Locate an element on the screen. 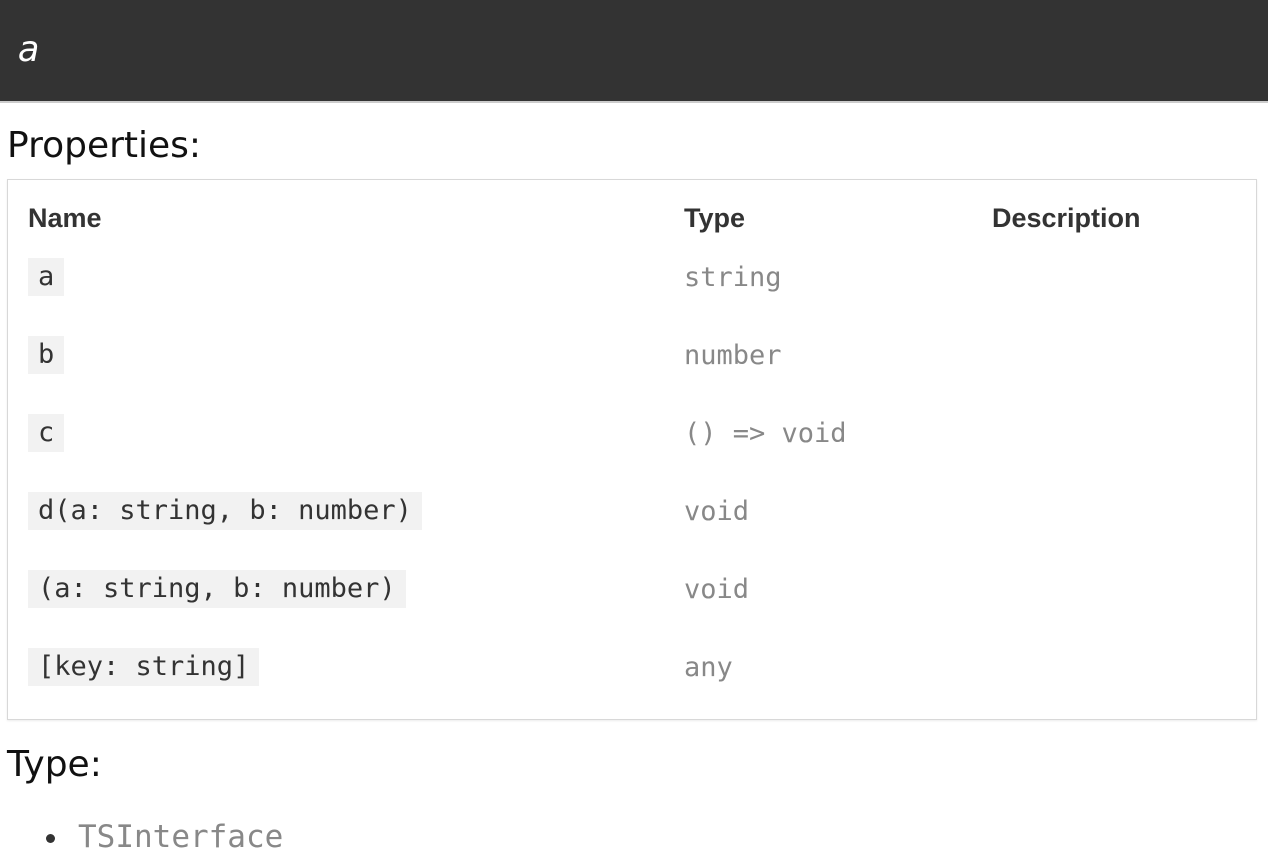  column-header-name: Name is located at coordinates (65, 217).